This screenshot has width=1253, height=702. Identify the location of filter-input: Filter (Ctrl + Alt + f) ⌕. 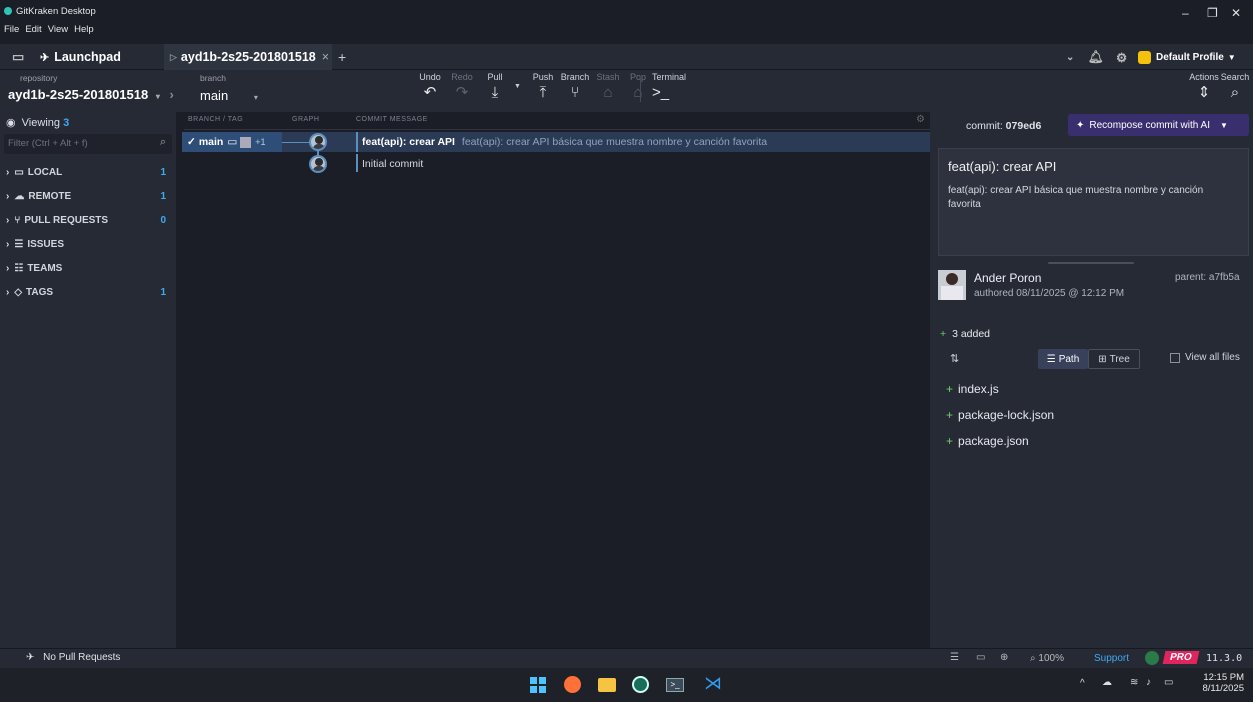
(88, 144).